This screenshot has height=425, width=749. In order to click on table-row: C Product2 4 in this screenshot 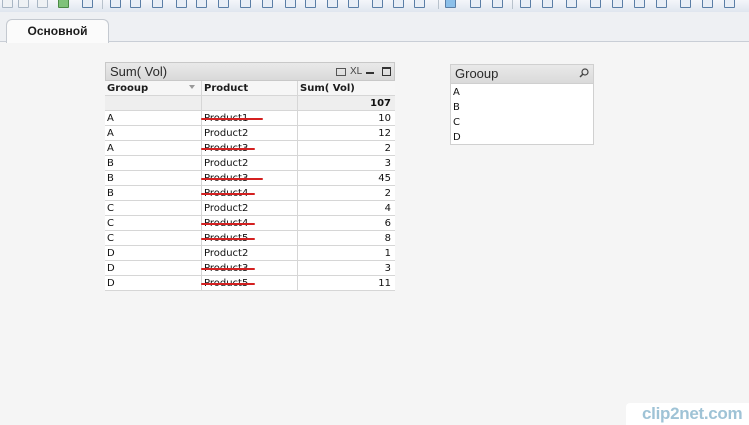, I will do `click(250, 208)`.